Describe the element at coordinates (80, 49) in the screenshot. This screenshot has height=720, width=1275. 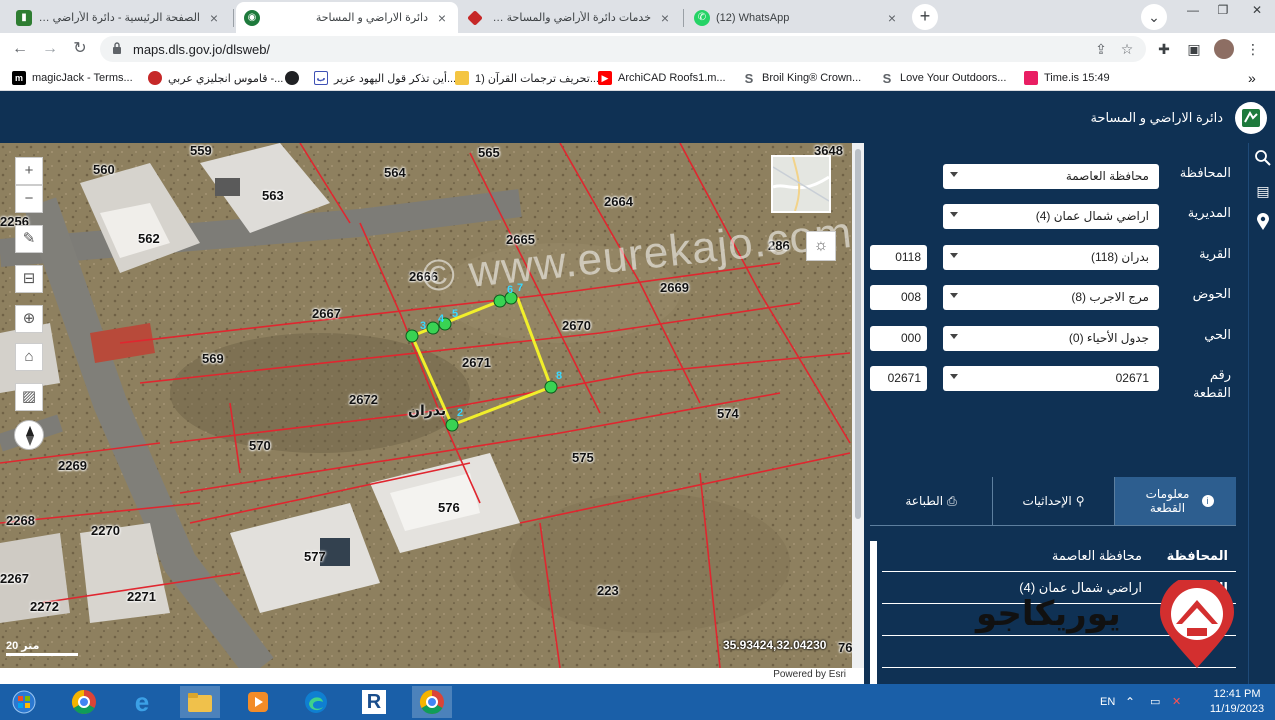
I see `reload-button: ↻` at that location.